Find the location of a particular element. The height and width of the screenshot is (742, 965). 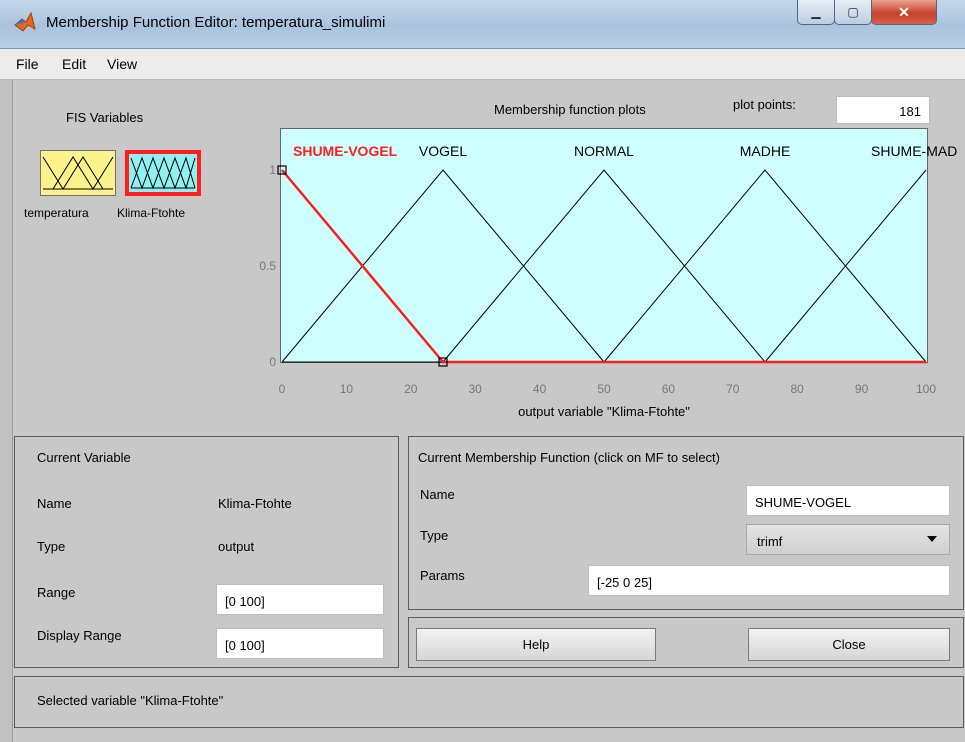

x-tick-label: 50 is located at coordinates (604, 389).